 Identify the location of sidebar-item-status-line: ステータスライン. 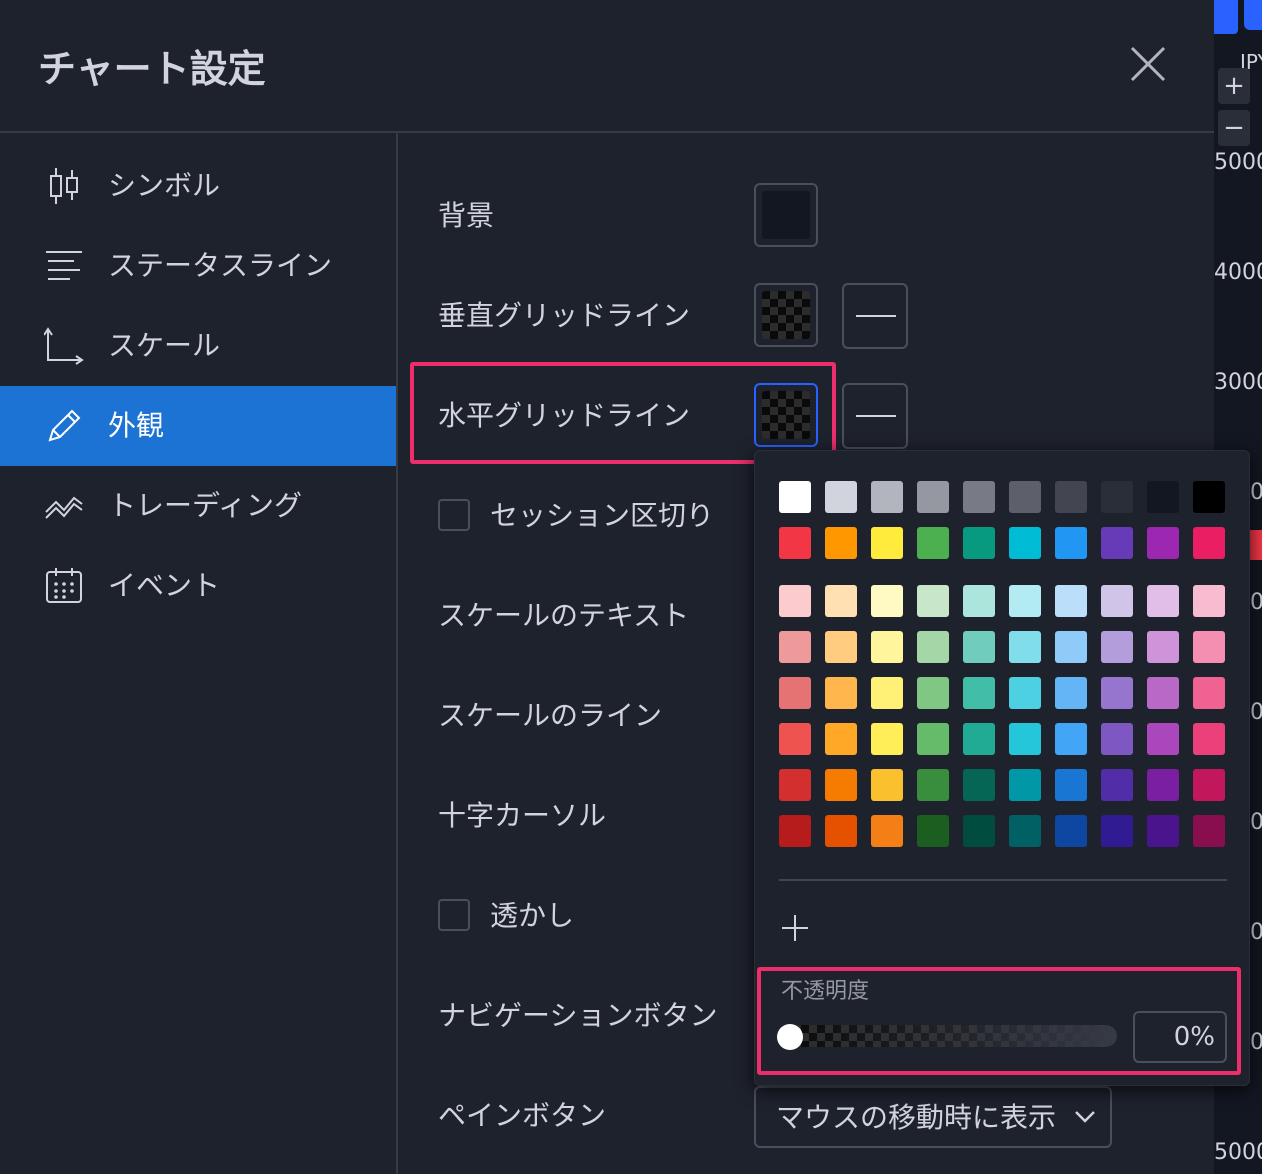
(198, 266).